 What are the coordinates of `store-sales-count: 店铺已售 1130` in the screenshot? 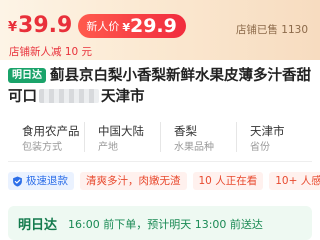 It's located at (271, 30).